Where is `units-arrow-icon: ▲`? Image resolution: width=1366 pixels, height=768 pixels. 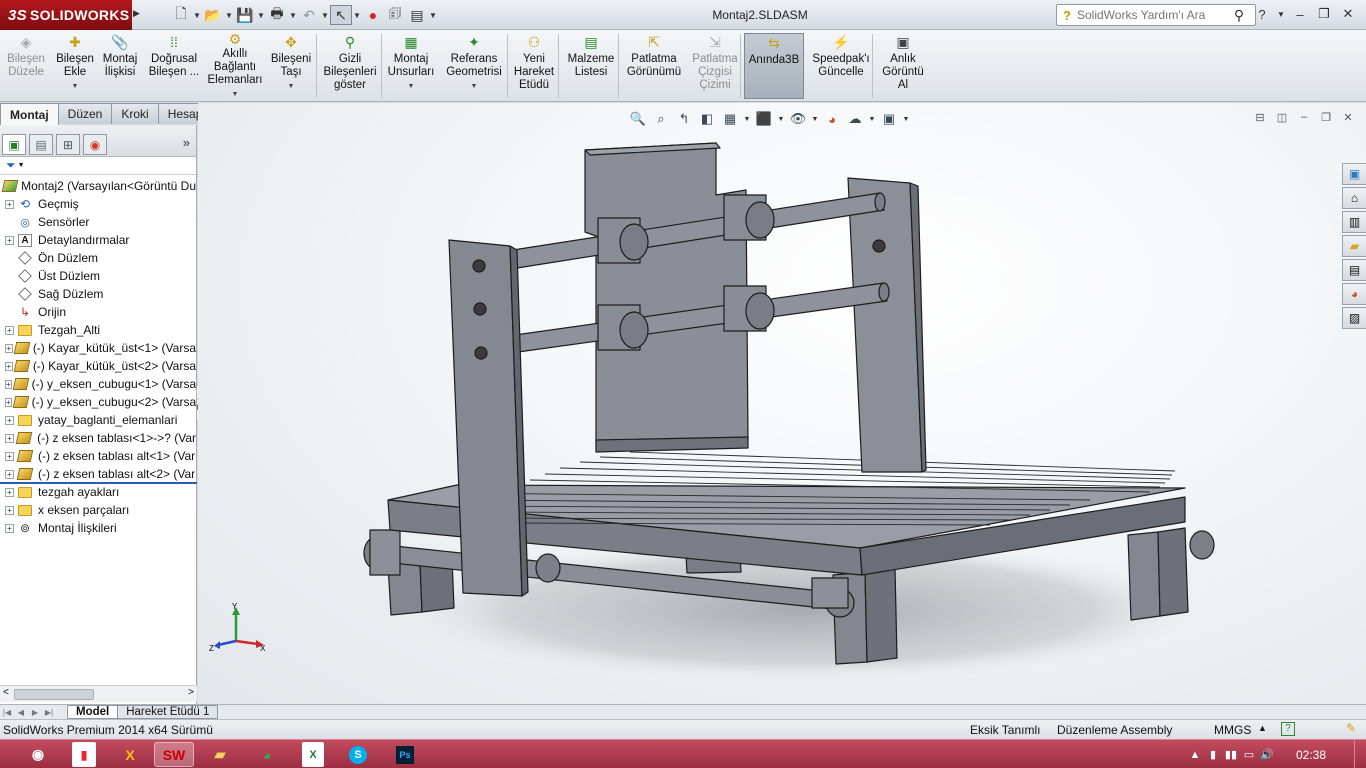
units-arrow-icon: ▲ is located at coordinates (1262, 728).